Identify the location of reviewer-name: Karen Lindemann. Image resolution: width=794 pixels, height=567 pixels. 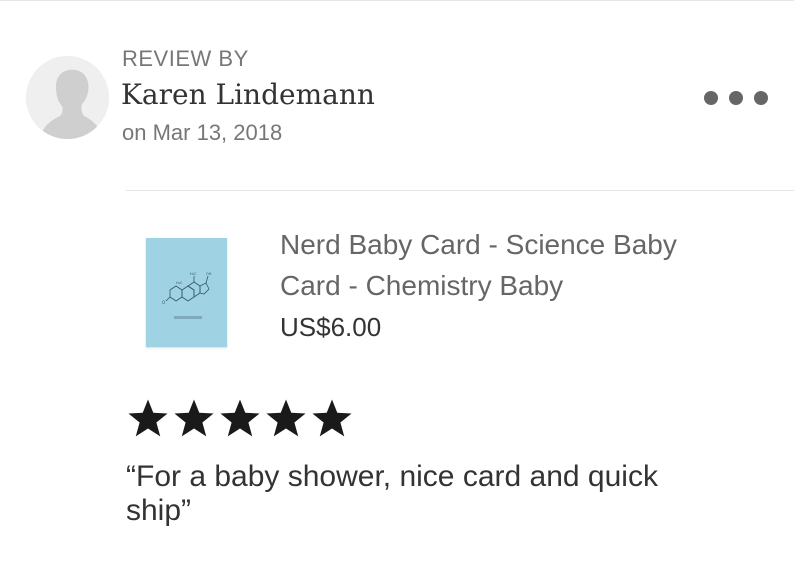
(248, 95).